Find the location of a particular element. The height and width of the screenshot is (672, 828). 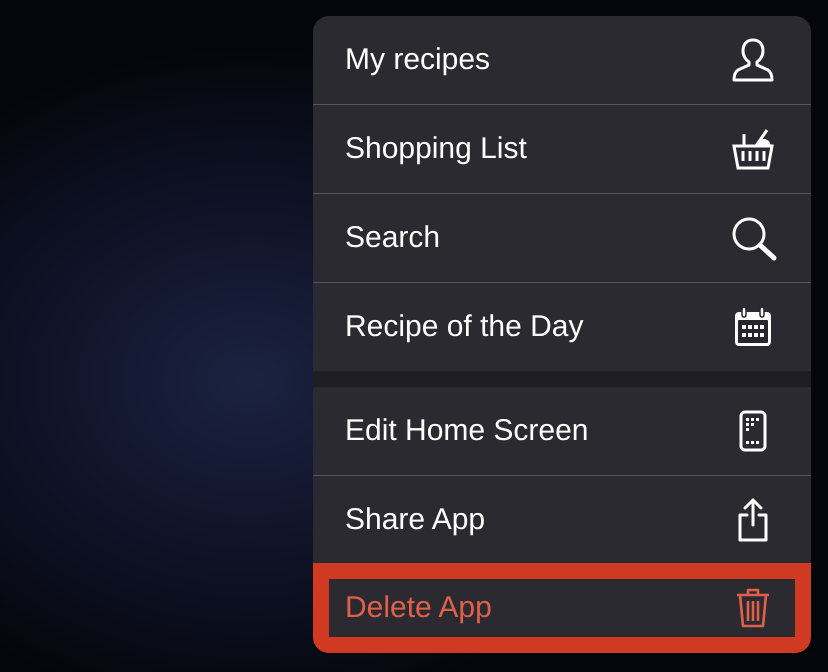

menu-item: My recipes is located at coordinates (562, 60).